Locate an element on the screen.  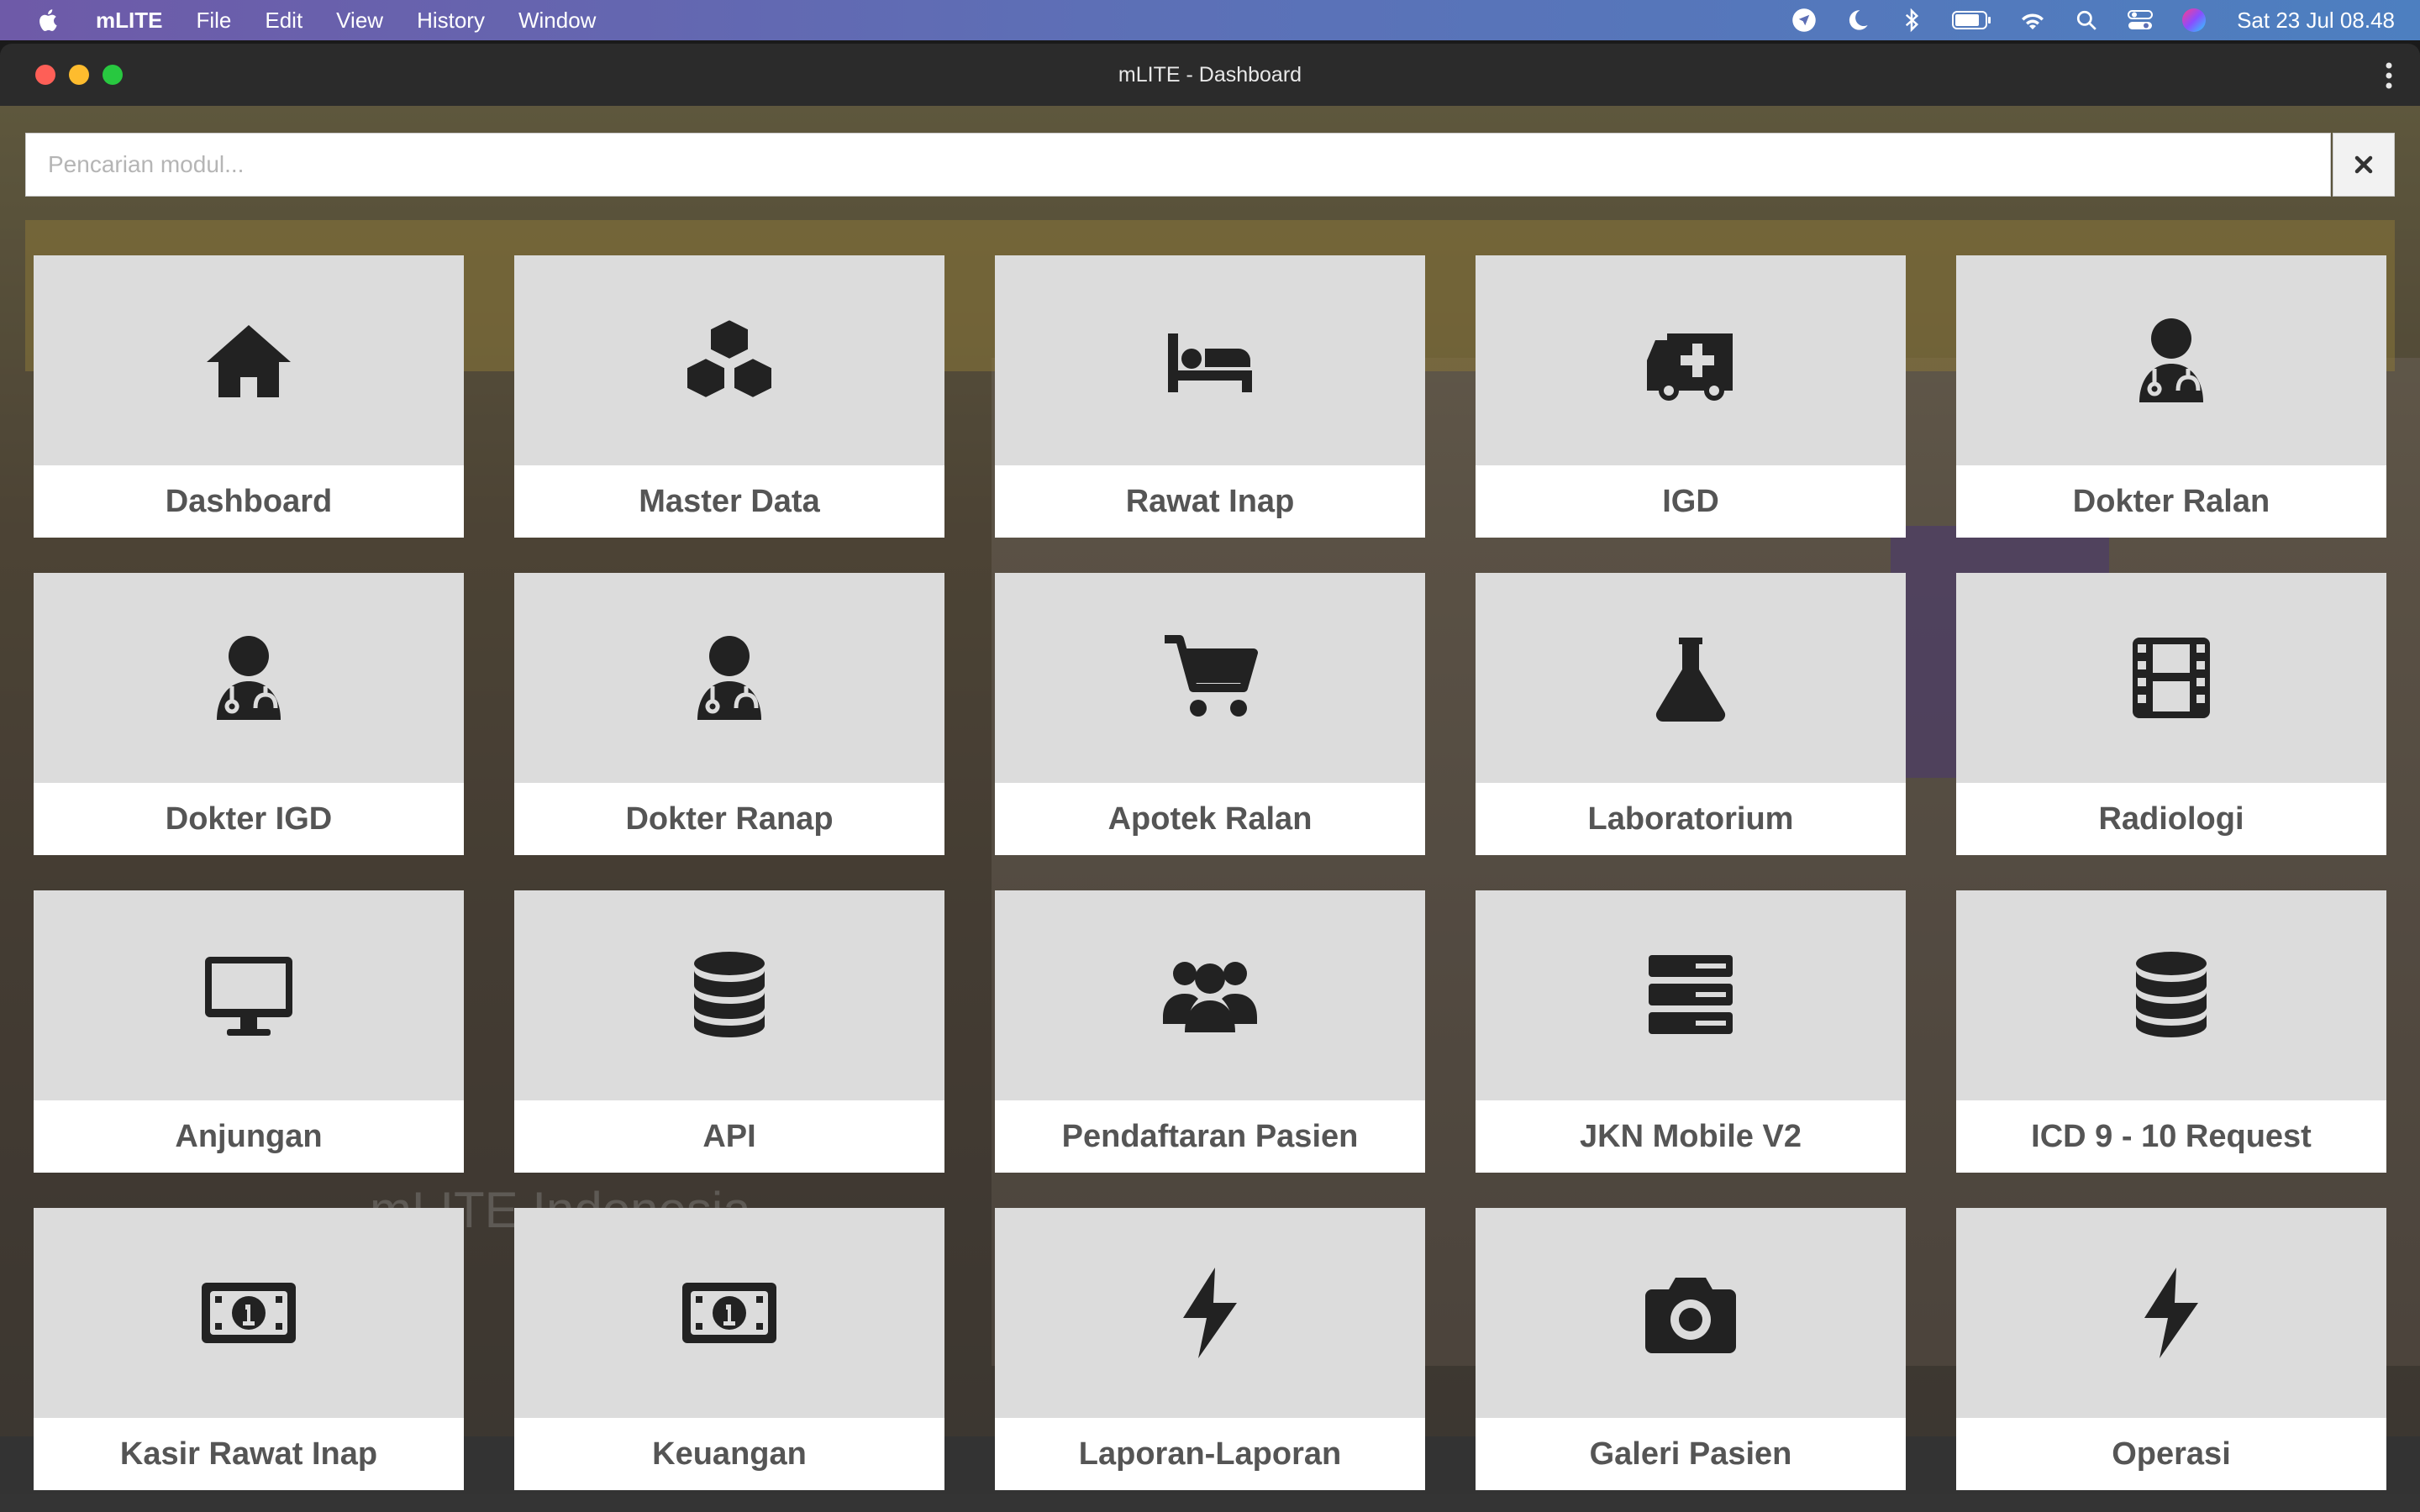
module-tile: Pendaftaran Pasien is located at coordinates (1210, 1031).